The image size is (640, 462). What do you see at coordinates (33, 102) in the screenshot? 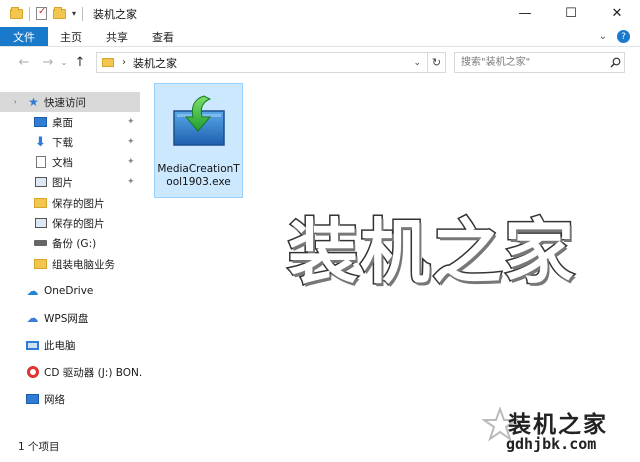
I see `star-icon: ★` at bounding box center [33, 102].